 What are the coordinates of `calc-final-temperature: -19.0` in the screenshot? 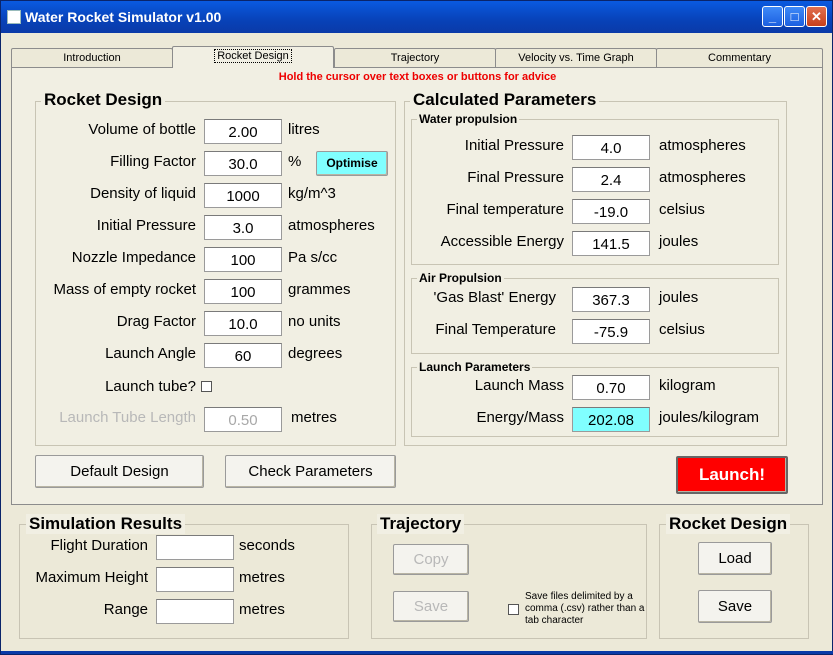 It's located at (611, 211).